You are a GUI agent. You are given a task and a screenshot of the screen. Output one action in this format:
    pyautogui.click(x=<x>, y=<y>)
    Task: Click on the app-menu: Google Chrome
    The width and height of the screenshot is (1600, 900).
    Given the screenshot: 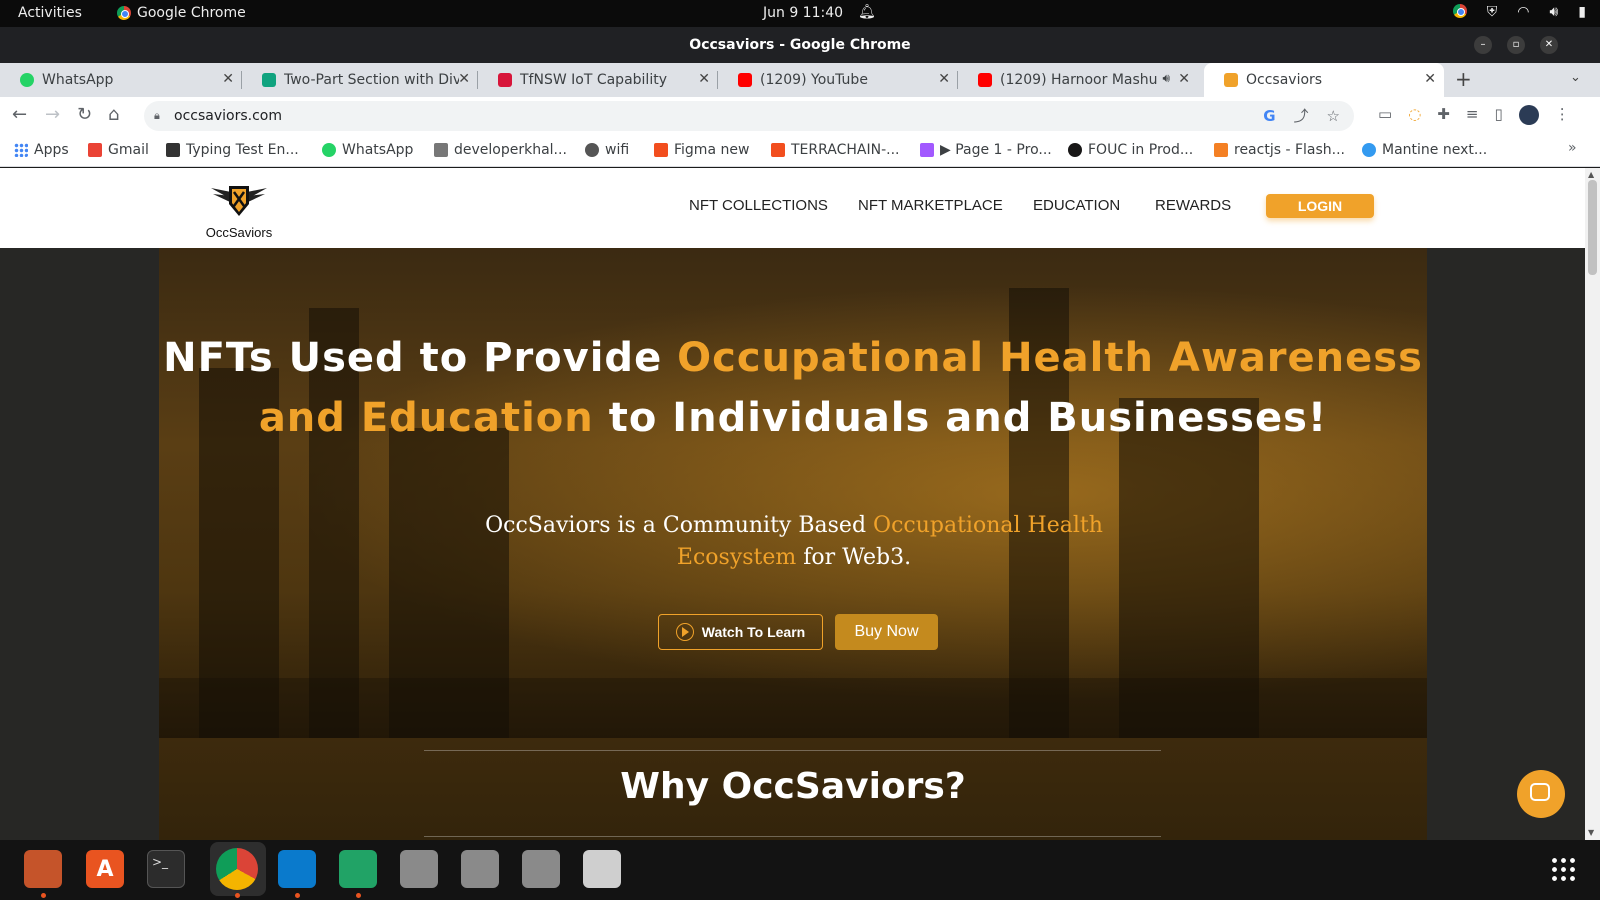 What is the action you would take?
    pyautogui.click(x=181, y=13)
    